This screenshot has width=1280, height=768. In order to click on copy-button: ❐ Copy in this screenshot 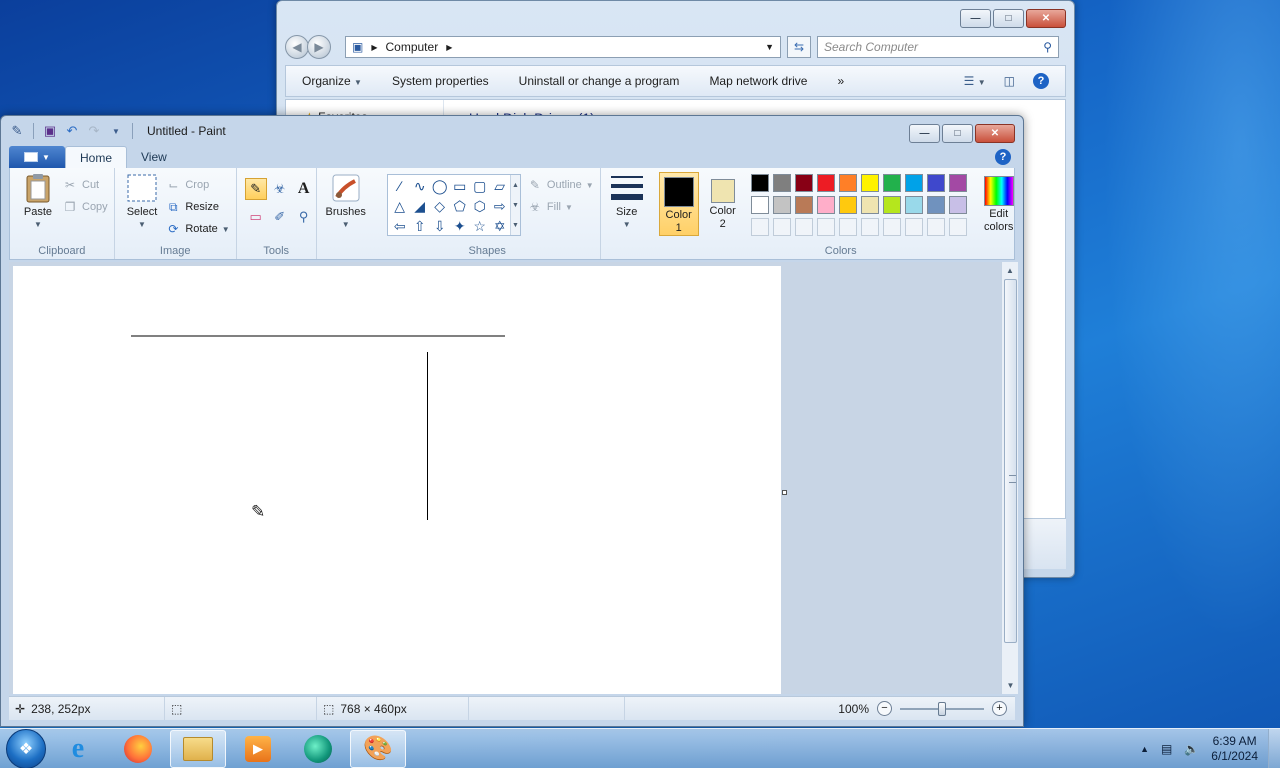, I will do `click(85, 207)`.